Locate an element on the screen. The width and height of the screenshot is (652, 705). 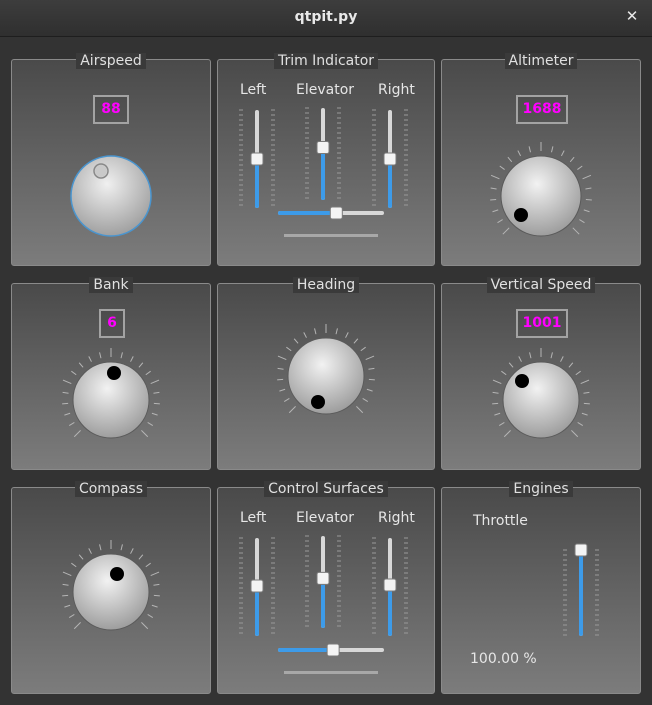
trim-sliders is located at coordinates (326, 162).